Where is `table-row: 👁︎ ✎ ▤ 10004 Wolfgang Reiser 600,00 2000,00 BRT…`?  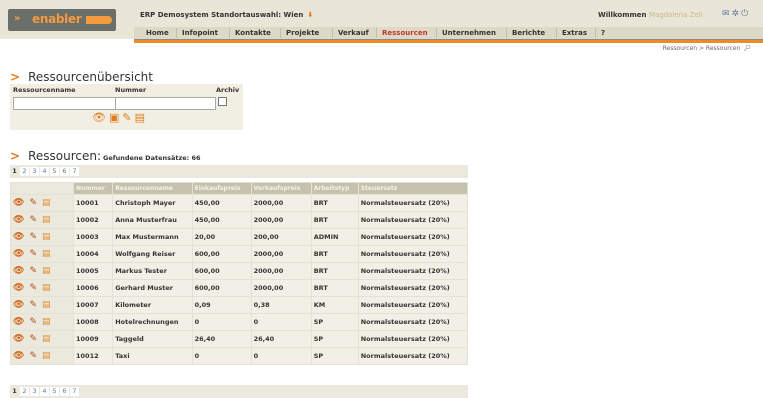 table-row: 👁︎ ✎ ▤ 10004 Wolfgang Reiser 600,00 2000,00 BRT… is located at coordinates (239, 254).